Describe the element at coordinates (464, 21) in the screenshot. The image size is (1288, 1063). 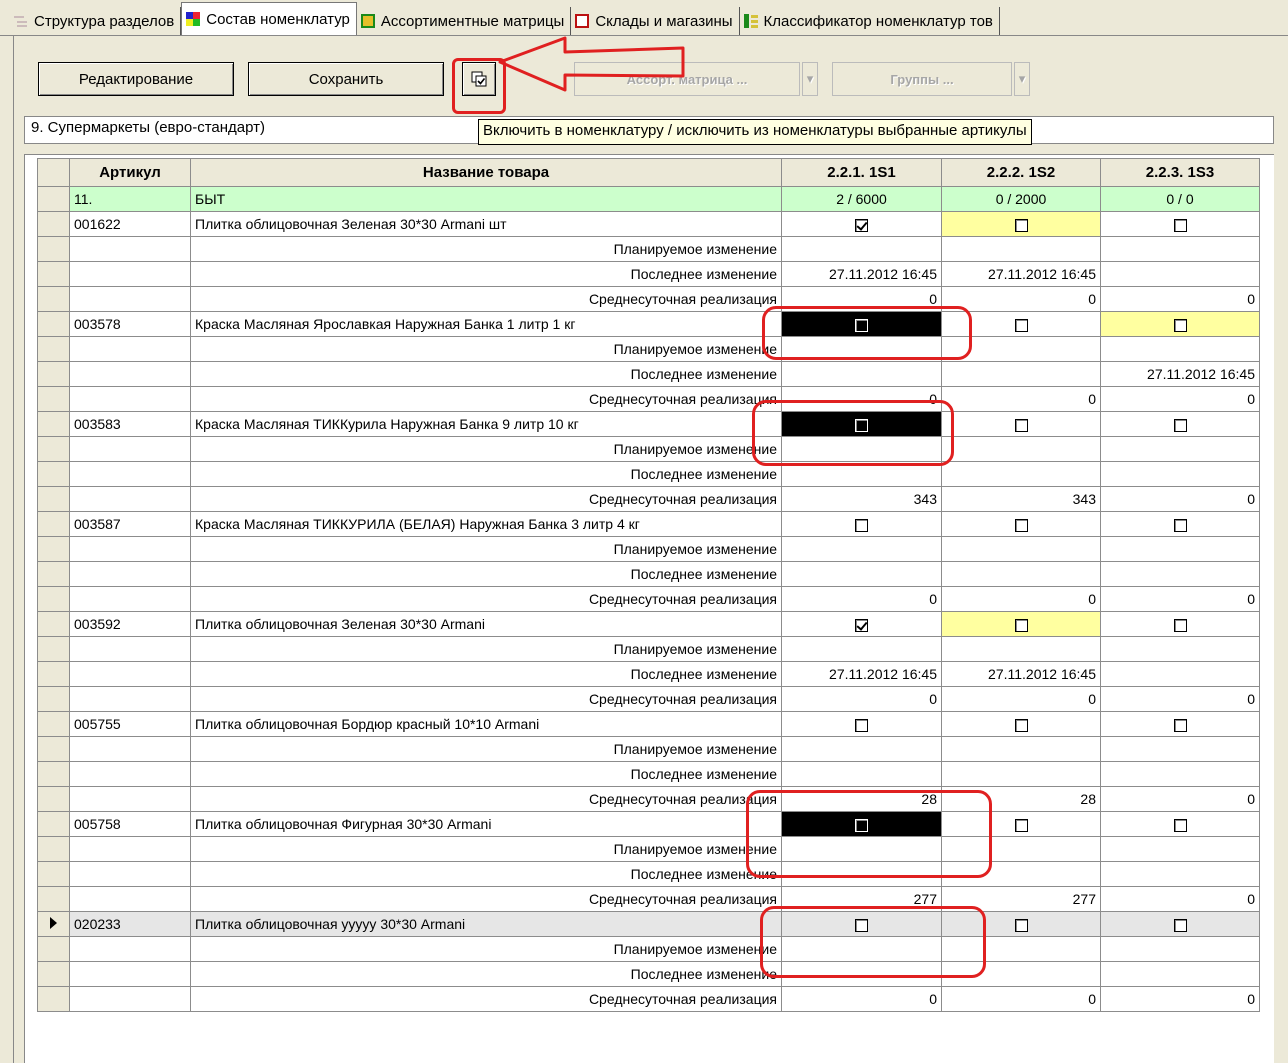
I see `tab-matrix: Ассортиментные матрицы` at that location.